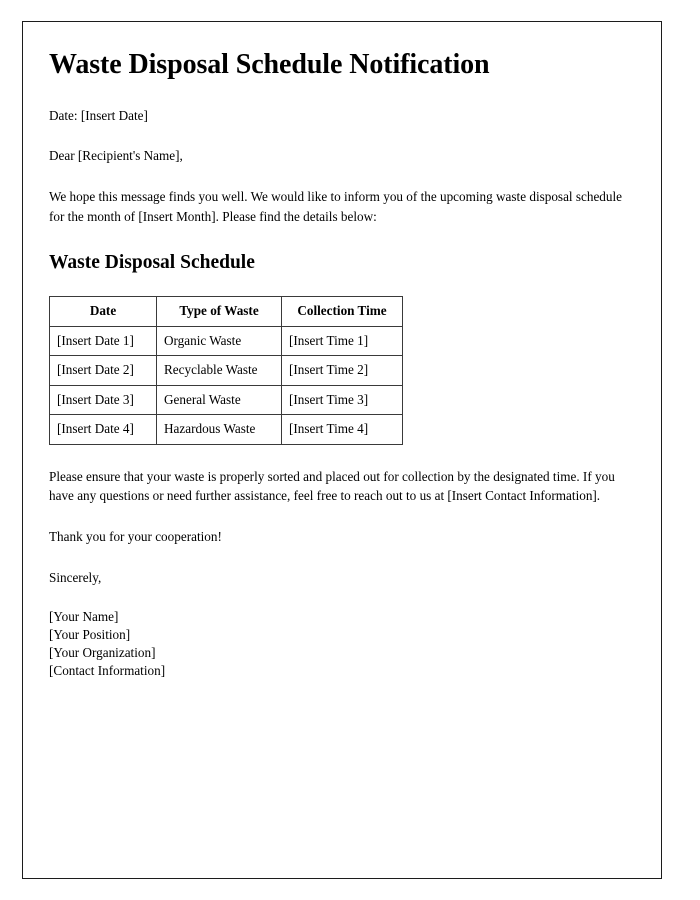 The height and width of the screenshot is (900, 700). What do you see at coordinates (342, 429) in the screenshot?
I see `cell-collection-time: [Insert Time 4]` at bounding box center [342, 429].